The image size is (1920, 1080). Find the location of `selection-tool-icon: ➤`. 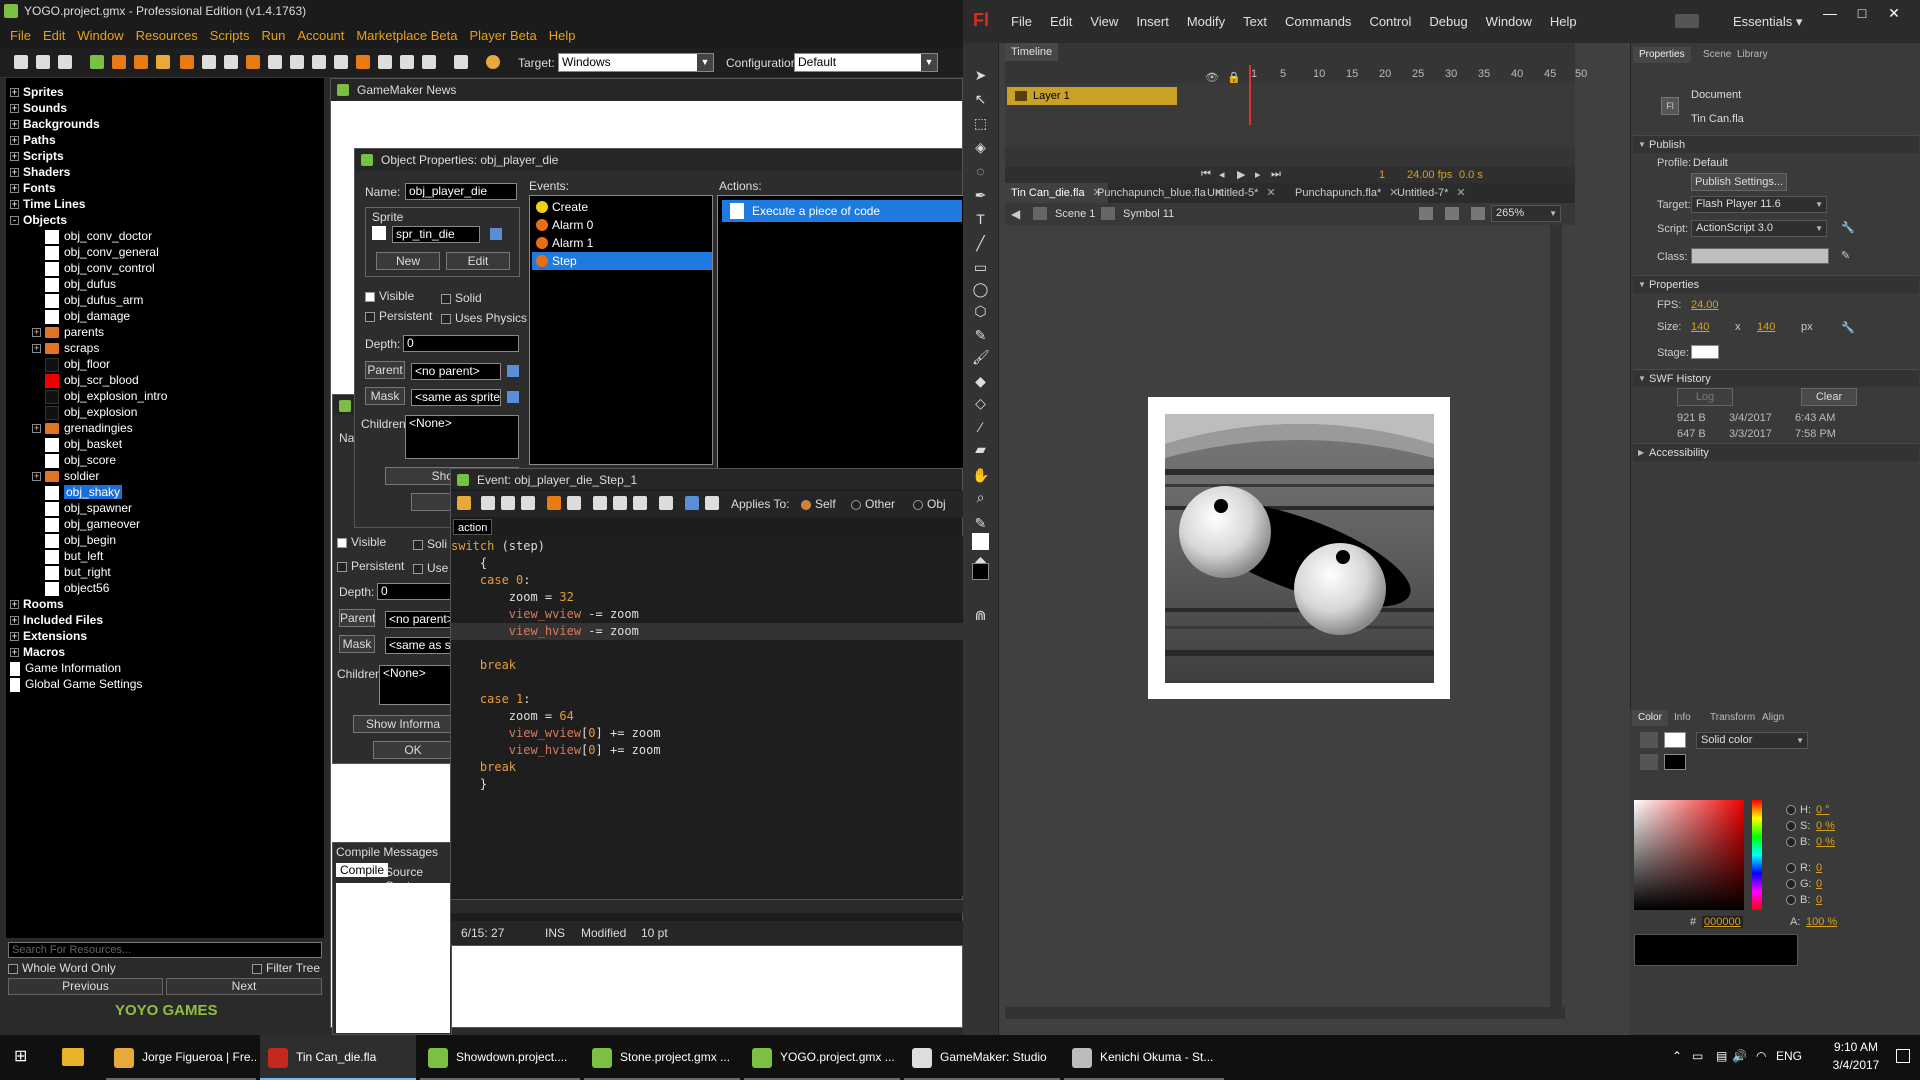

selection-tool-icon: ➤ is located at coordinates (980, 75).